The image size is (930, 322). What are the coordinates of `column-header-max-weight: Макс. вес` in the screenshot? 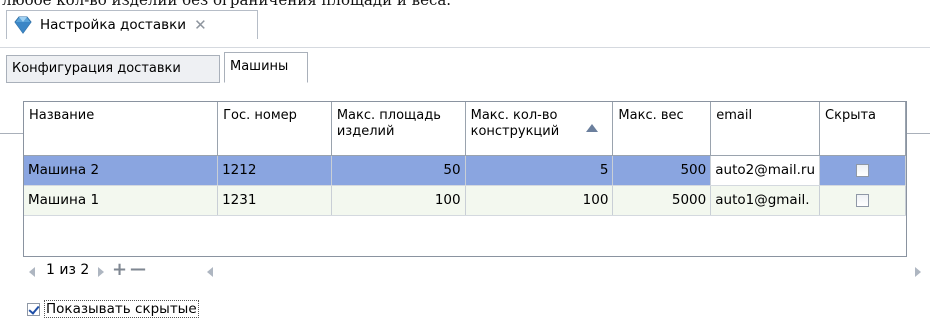 It's located at (662, 129).